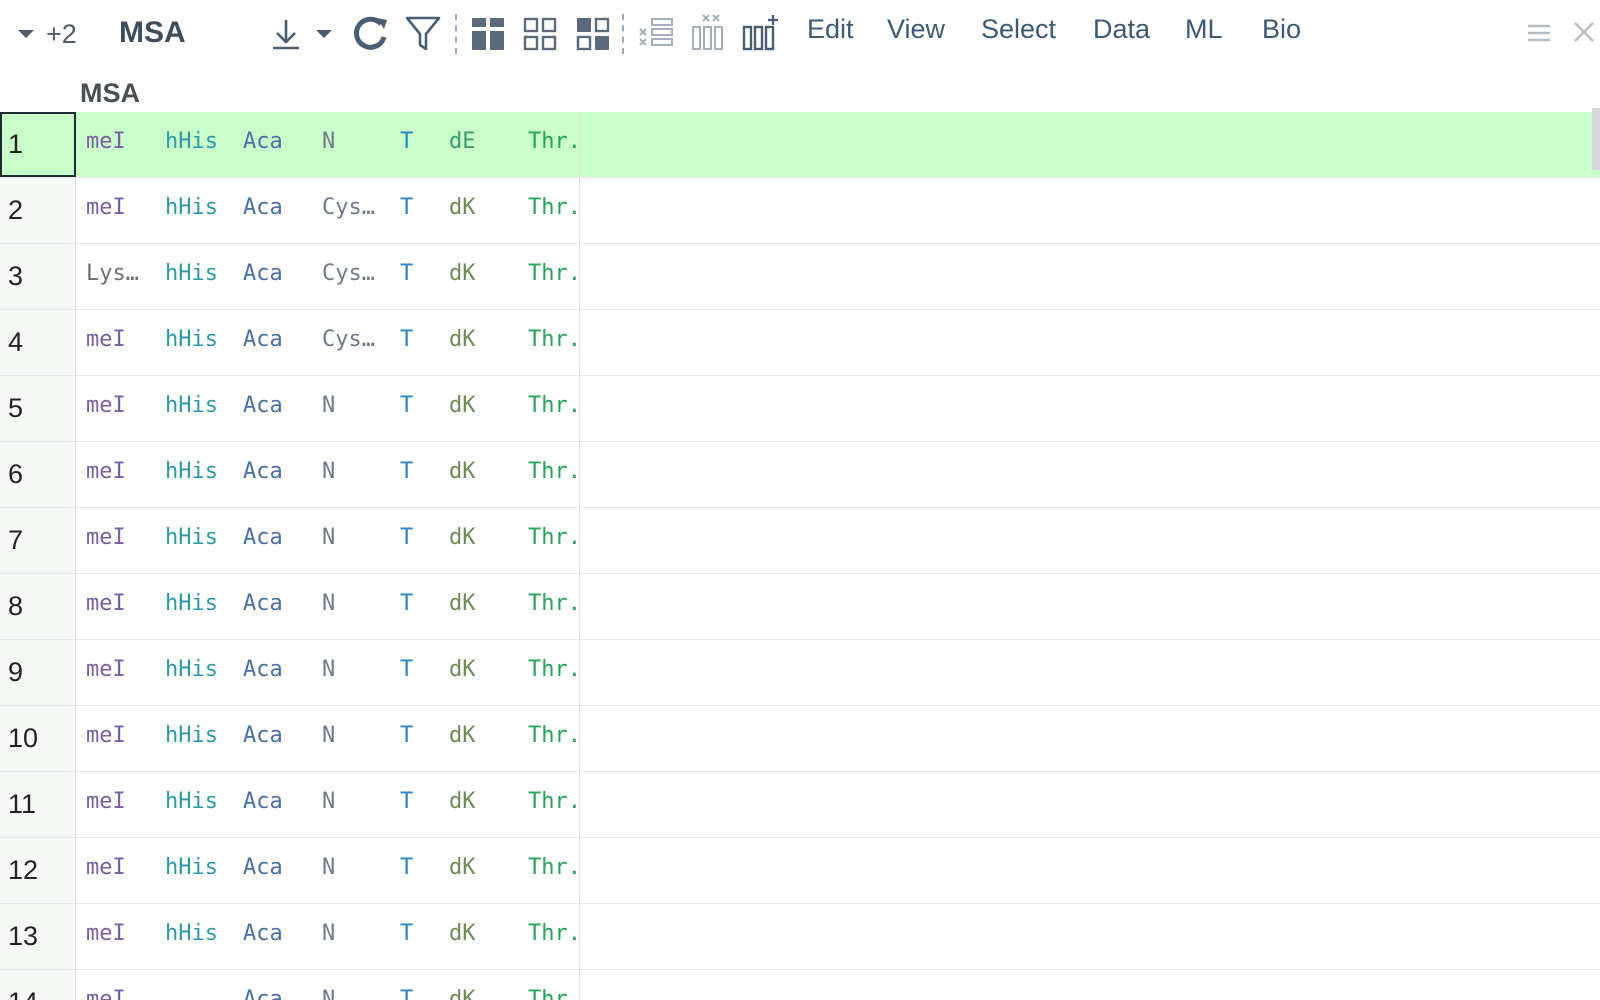 This screenshot has height=1000, width=1600. What do you see at coordinates (462, 141) in the screenshot?
I see `monomer-label: dE` at bounding box center [462, 141].